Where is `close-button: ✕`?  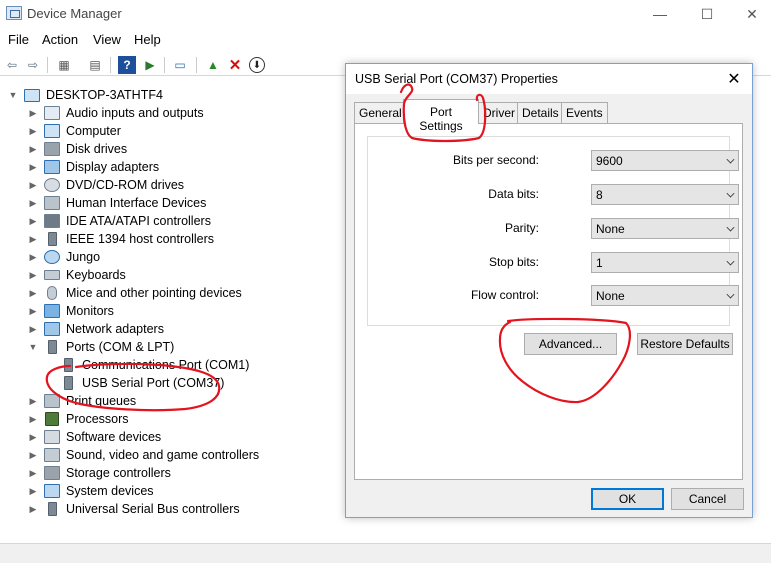 close-button: ✕ is located at coordinates (750, 14).